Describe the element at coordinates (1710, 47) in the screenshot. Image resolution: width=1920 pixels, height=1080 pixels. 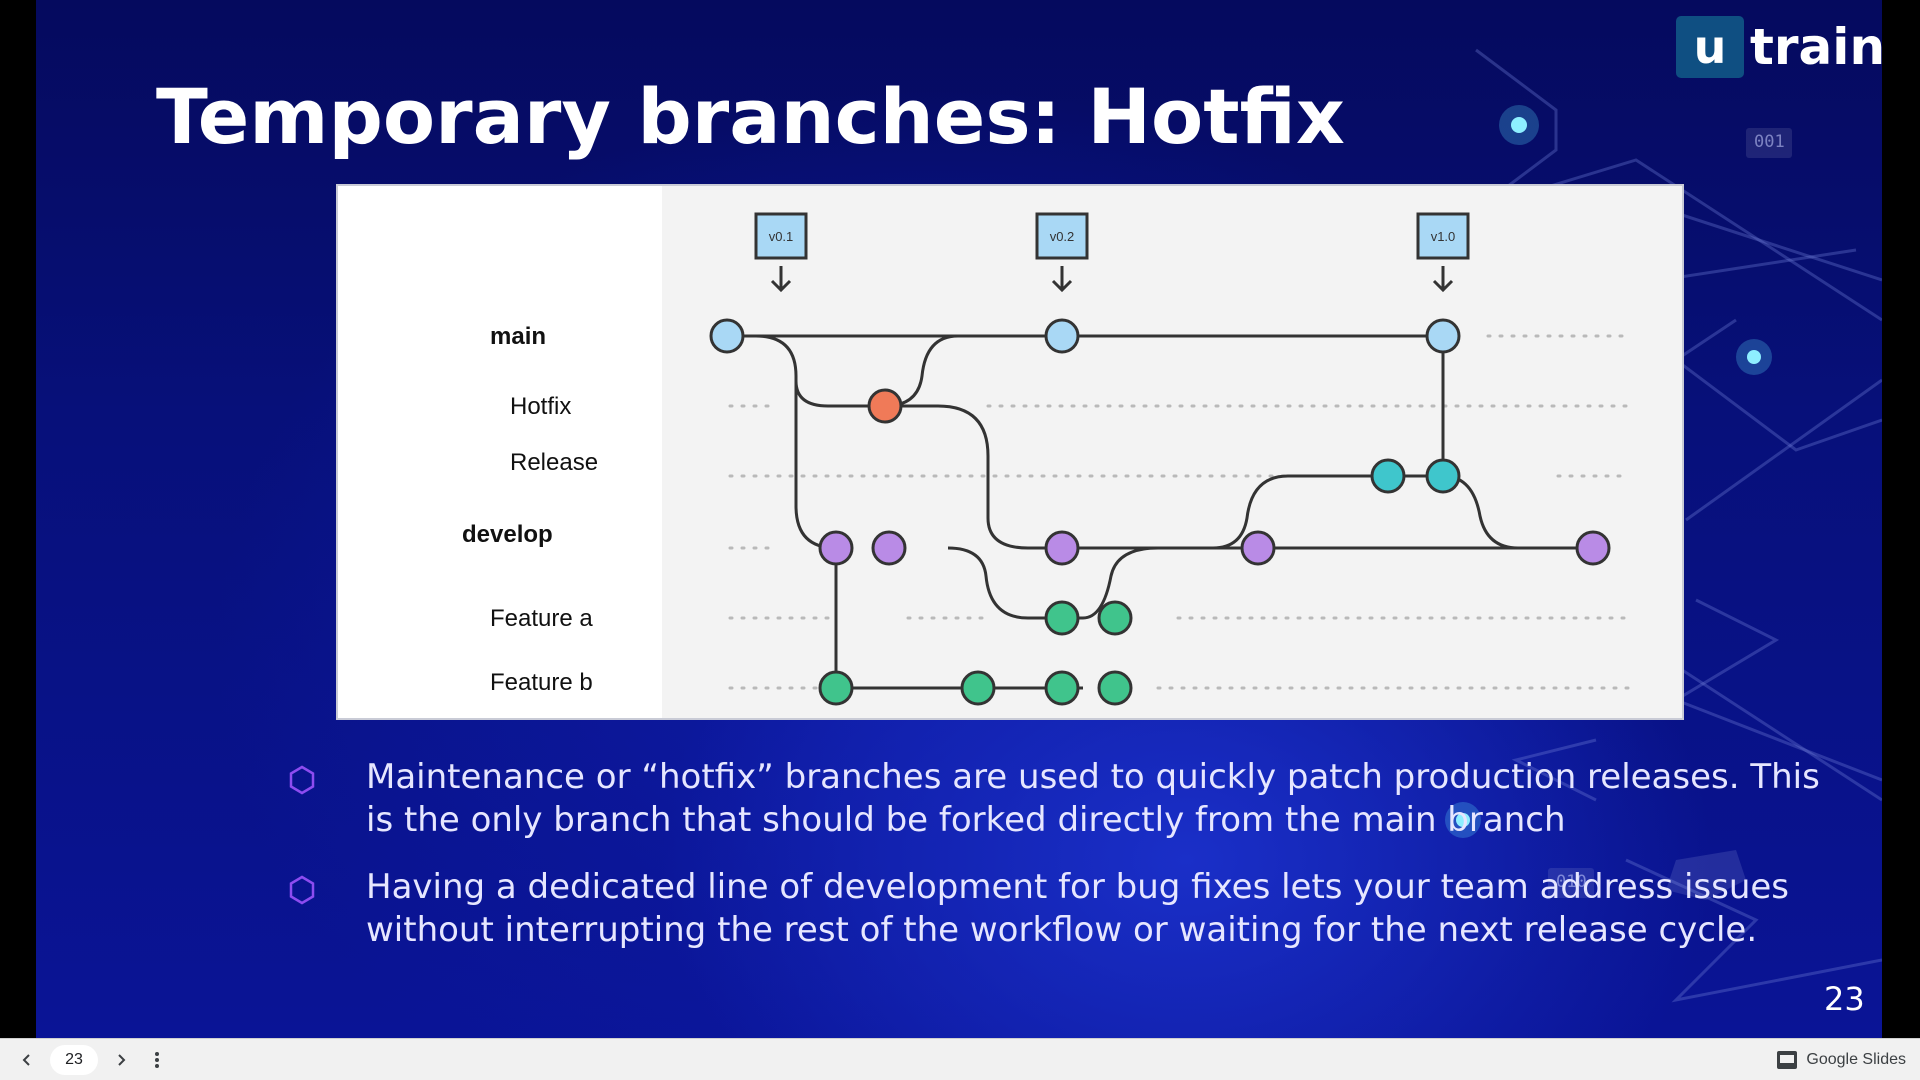
I see `logo-box: u` at that location.